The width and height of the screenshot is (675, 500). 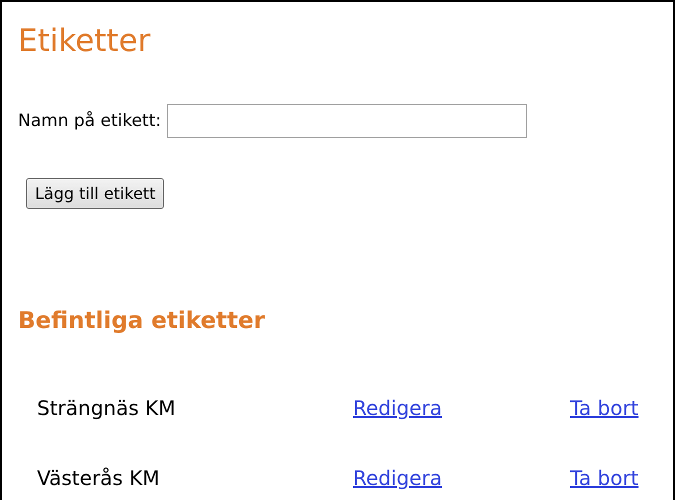 What do you see at coordinates (142, 321) in the screenshot?
I see `section-heading: Befintliga etiketter` at bounding box center [142, 321].